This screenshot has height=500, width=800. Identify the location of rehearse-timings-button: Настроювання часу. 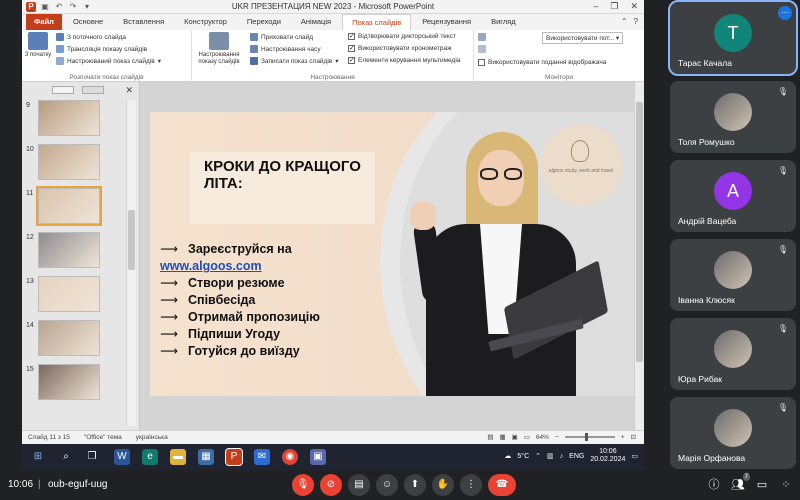
(285, 49).